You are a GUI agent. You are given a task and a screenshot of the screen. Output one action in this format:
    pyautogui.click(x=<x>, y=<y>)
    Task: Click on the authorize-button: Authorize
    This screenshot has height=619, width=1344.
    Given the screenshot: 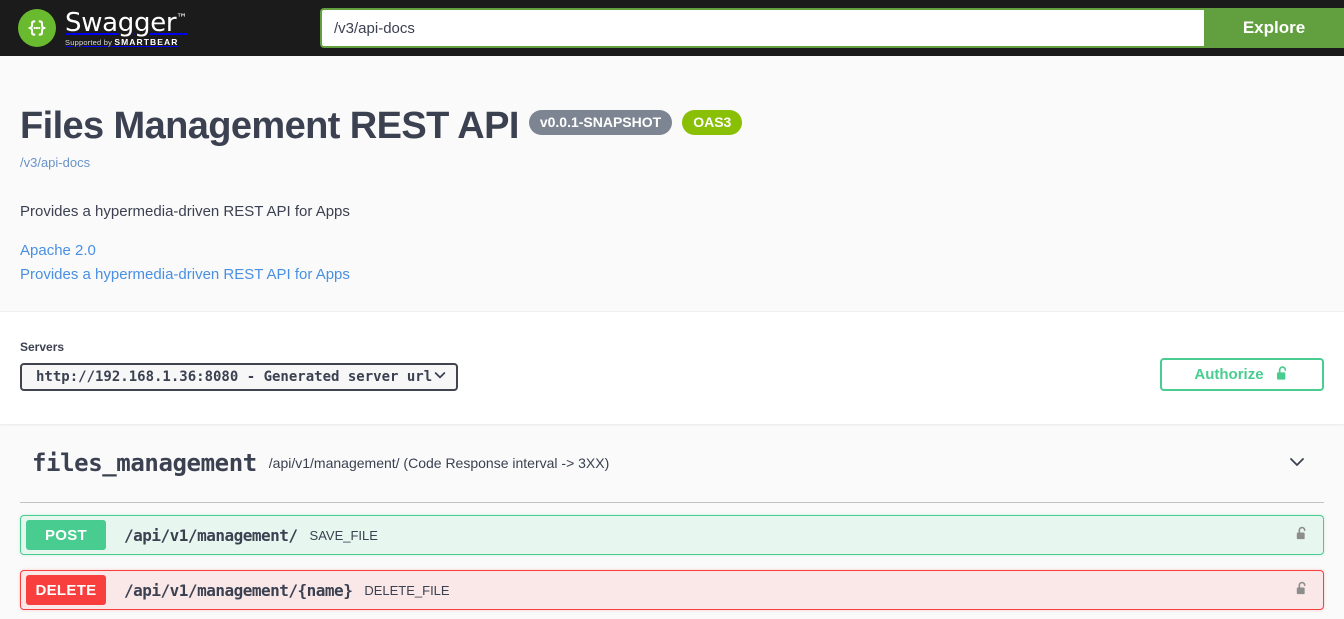 What is the action you would take?
    pyautogui.click(x=1242, y=374)
    